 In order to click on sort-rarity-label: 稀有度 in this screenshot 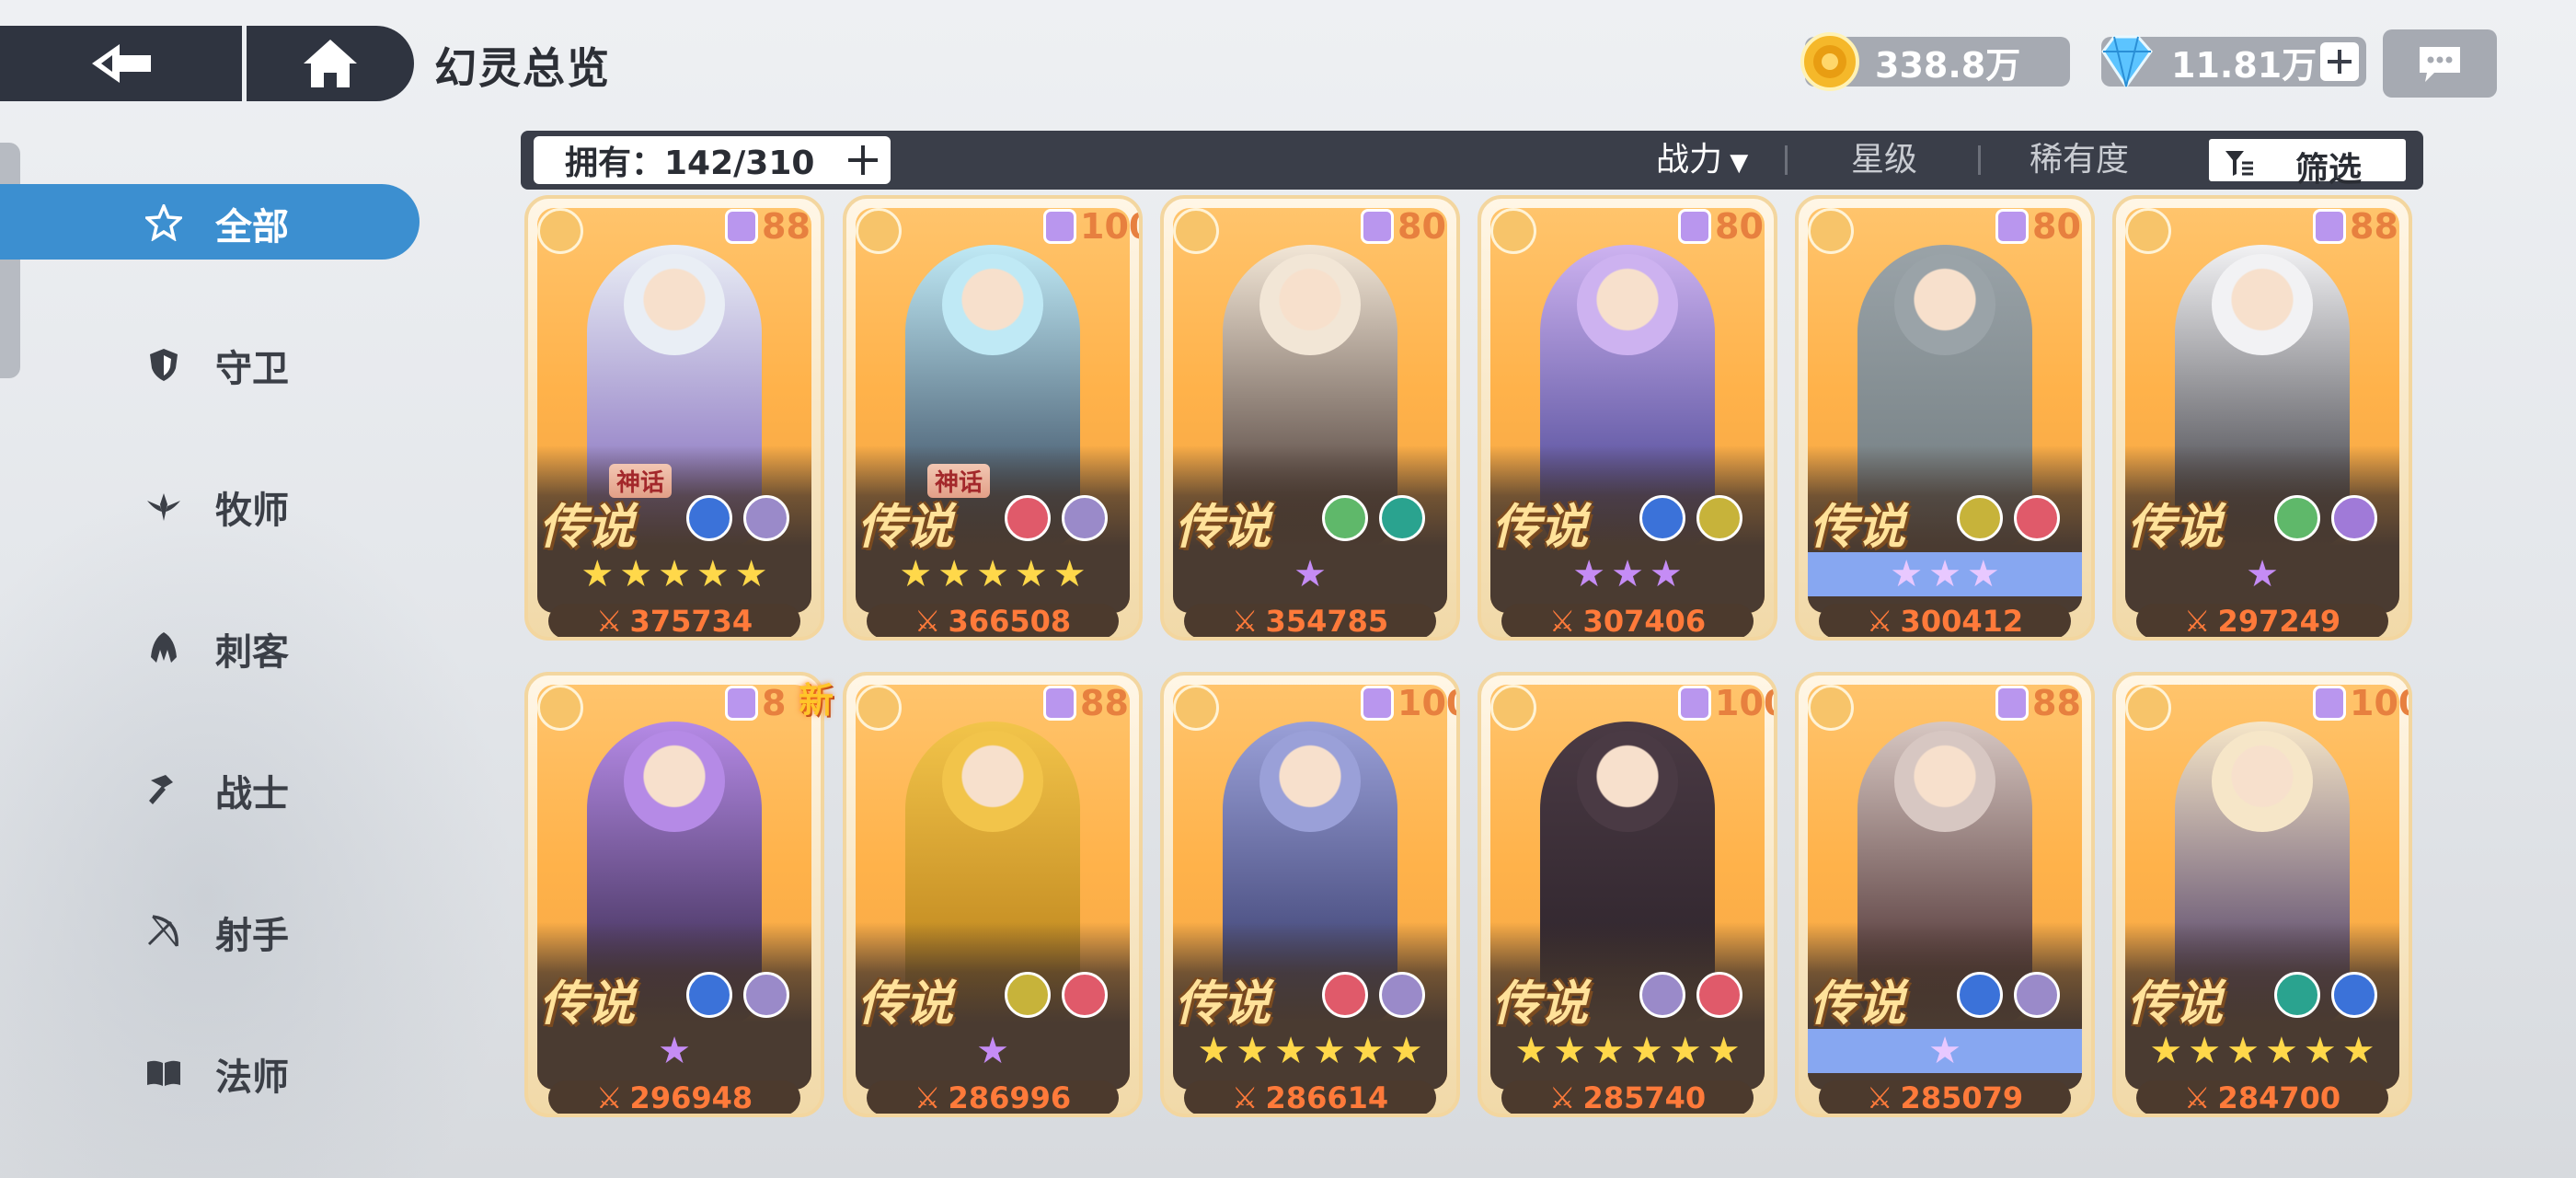, I will do `click(2080, 160)`.